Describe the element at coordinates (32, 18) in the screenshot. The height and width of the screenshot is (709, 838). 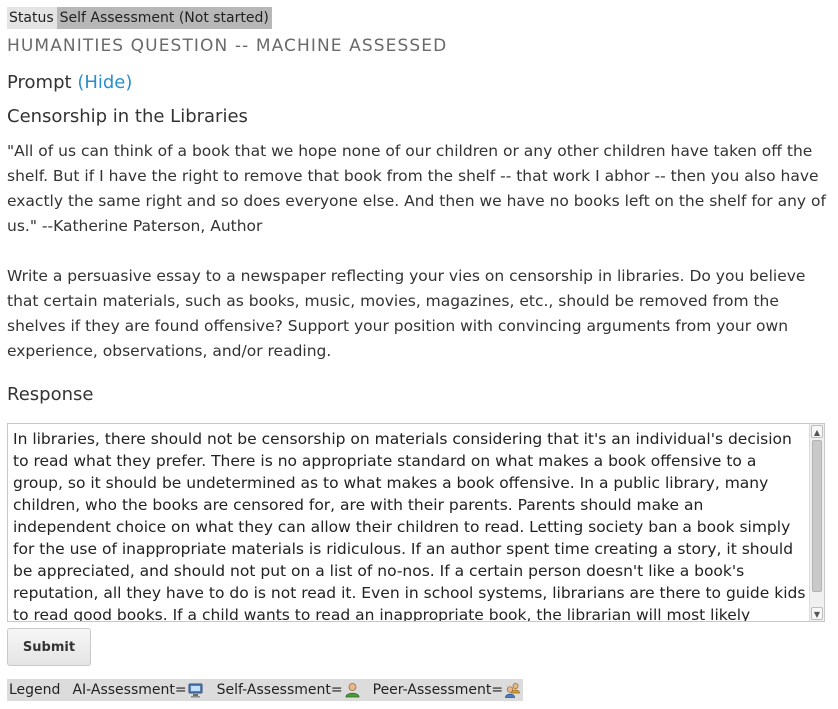
I see `status-label: Status` at that location.